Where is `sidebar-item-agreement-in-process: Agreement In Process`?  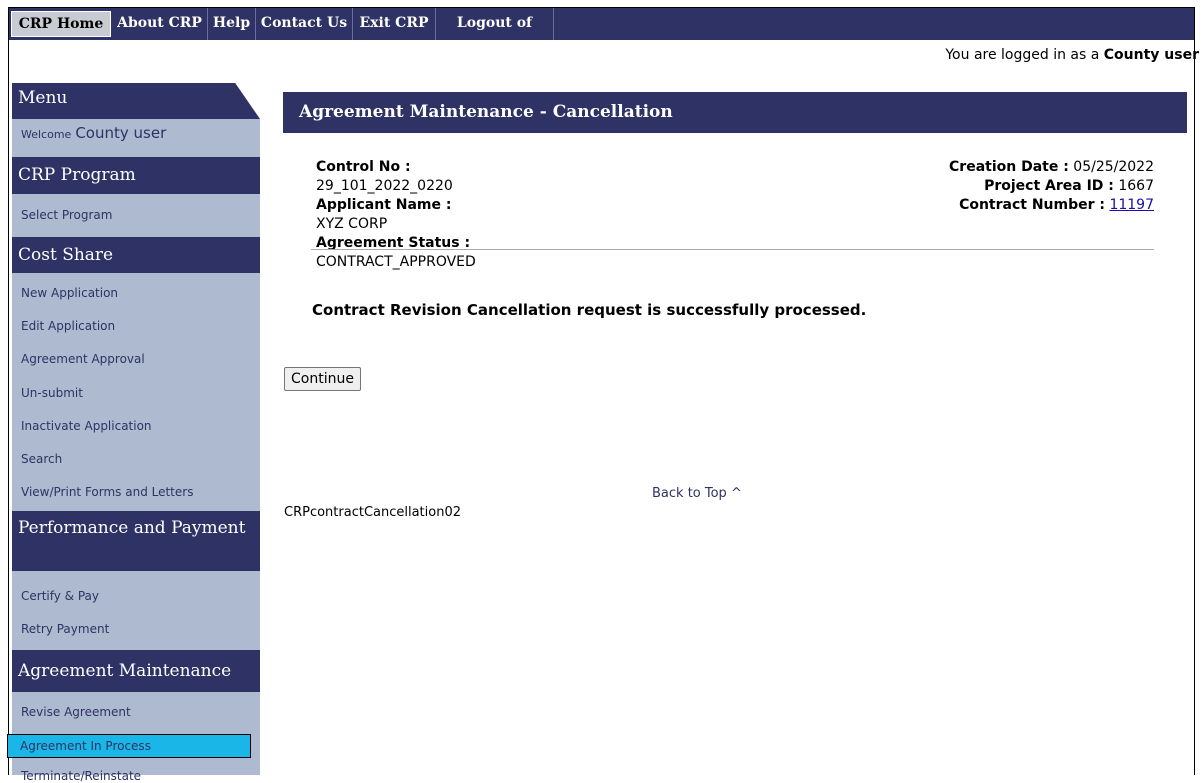 sidebar-item-agreement-in-process: Agreement In Process is located at coordinates (129, 746).